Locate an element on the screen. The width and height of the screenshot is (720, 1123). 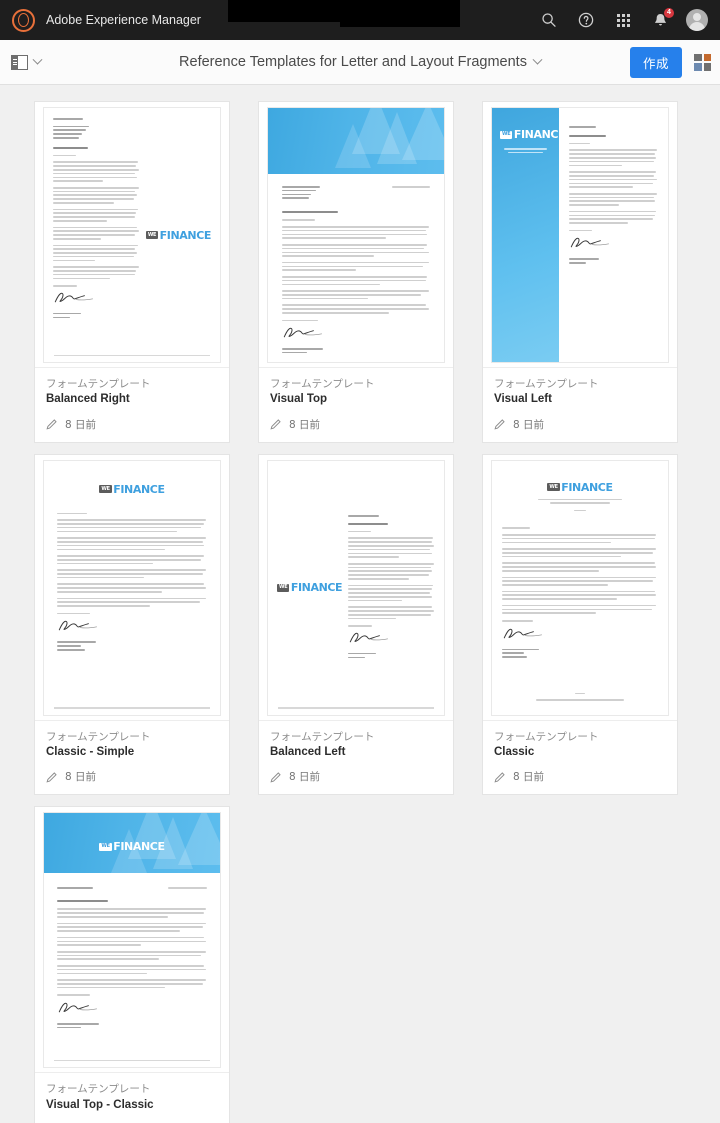
template-card: WE FINANCE フォームテンプレート Classic - Simple 8 日前 is located at coordinates (132, 624).